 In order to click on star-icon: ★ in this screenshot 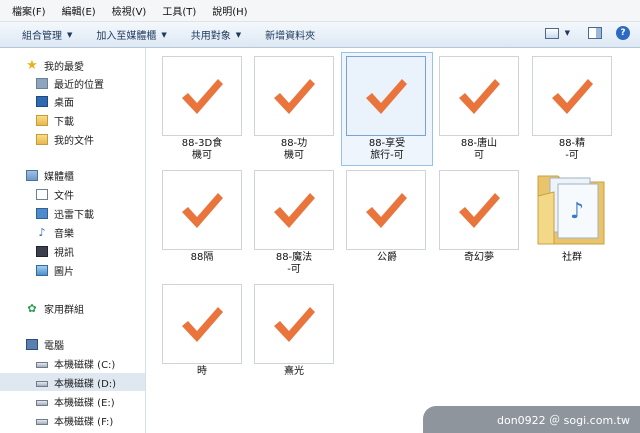, I will do `click(32, 65)`.